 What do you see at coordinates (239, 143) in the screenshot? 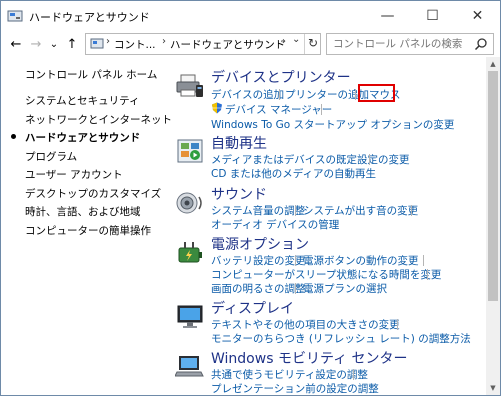
I see `category-title-autoplay: 自動再生` at bounding box center [239, 143].